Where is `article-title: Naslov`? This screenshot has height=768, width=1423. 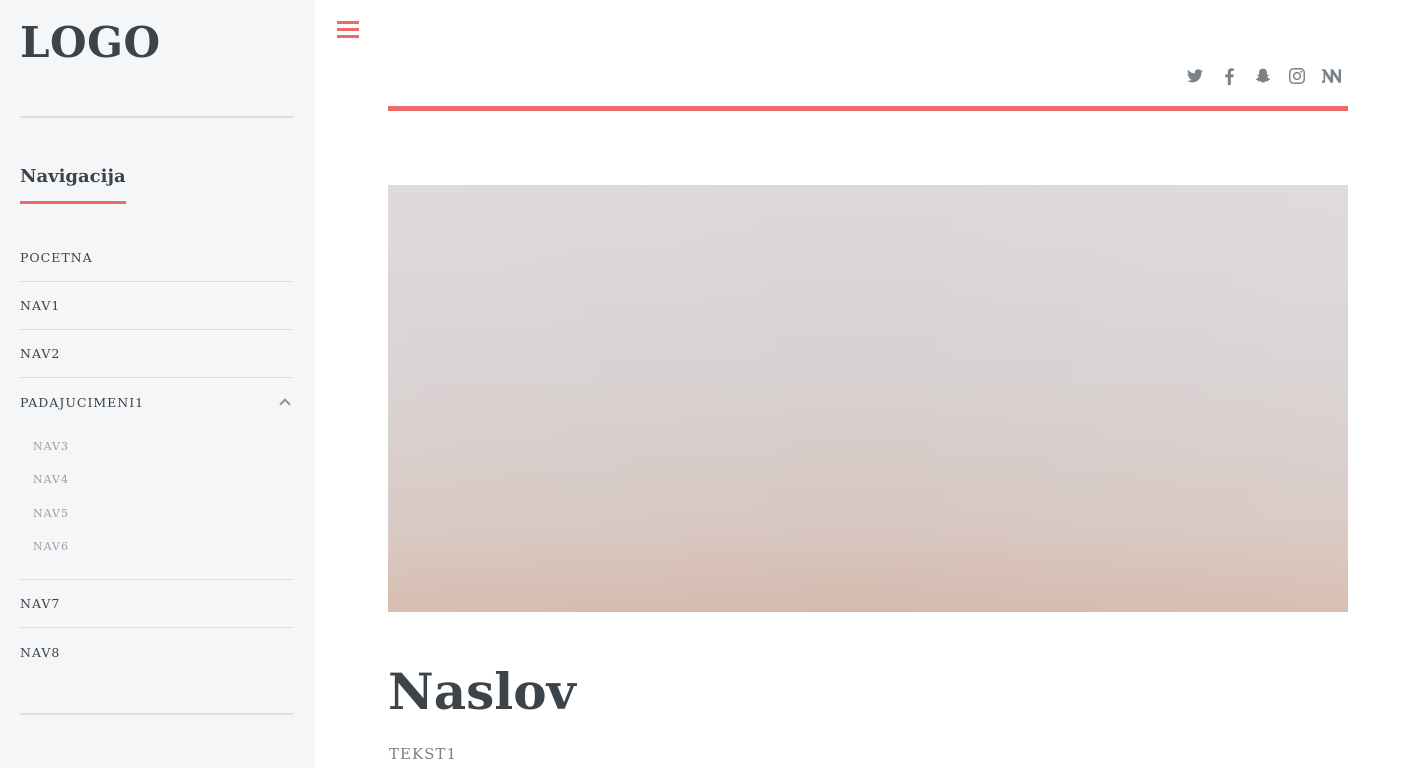 article-title: Naslov is located at coordinates (482, 691).